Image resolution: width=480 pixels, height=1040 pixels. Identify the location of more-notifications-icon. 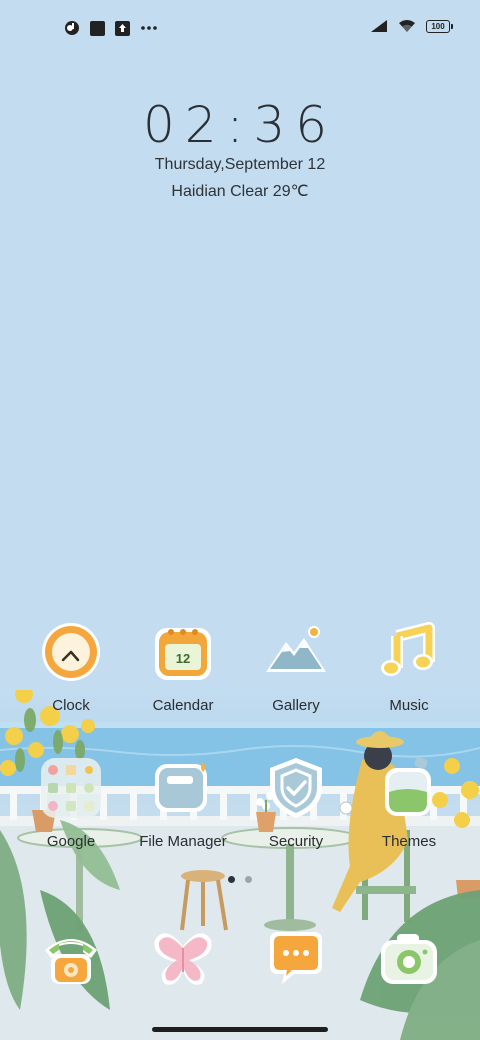
(149, 28).